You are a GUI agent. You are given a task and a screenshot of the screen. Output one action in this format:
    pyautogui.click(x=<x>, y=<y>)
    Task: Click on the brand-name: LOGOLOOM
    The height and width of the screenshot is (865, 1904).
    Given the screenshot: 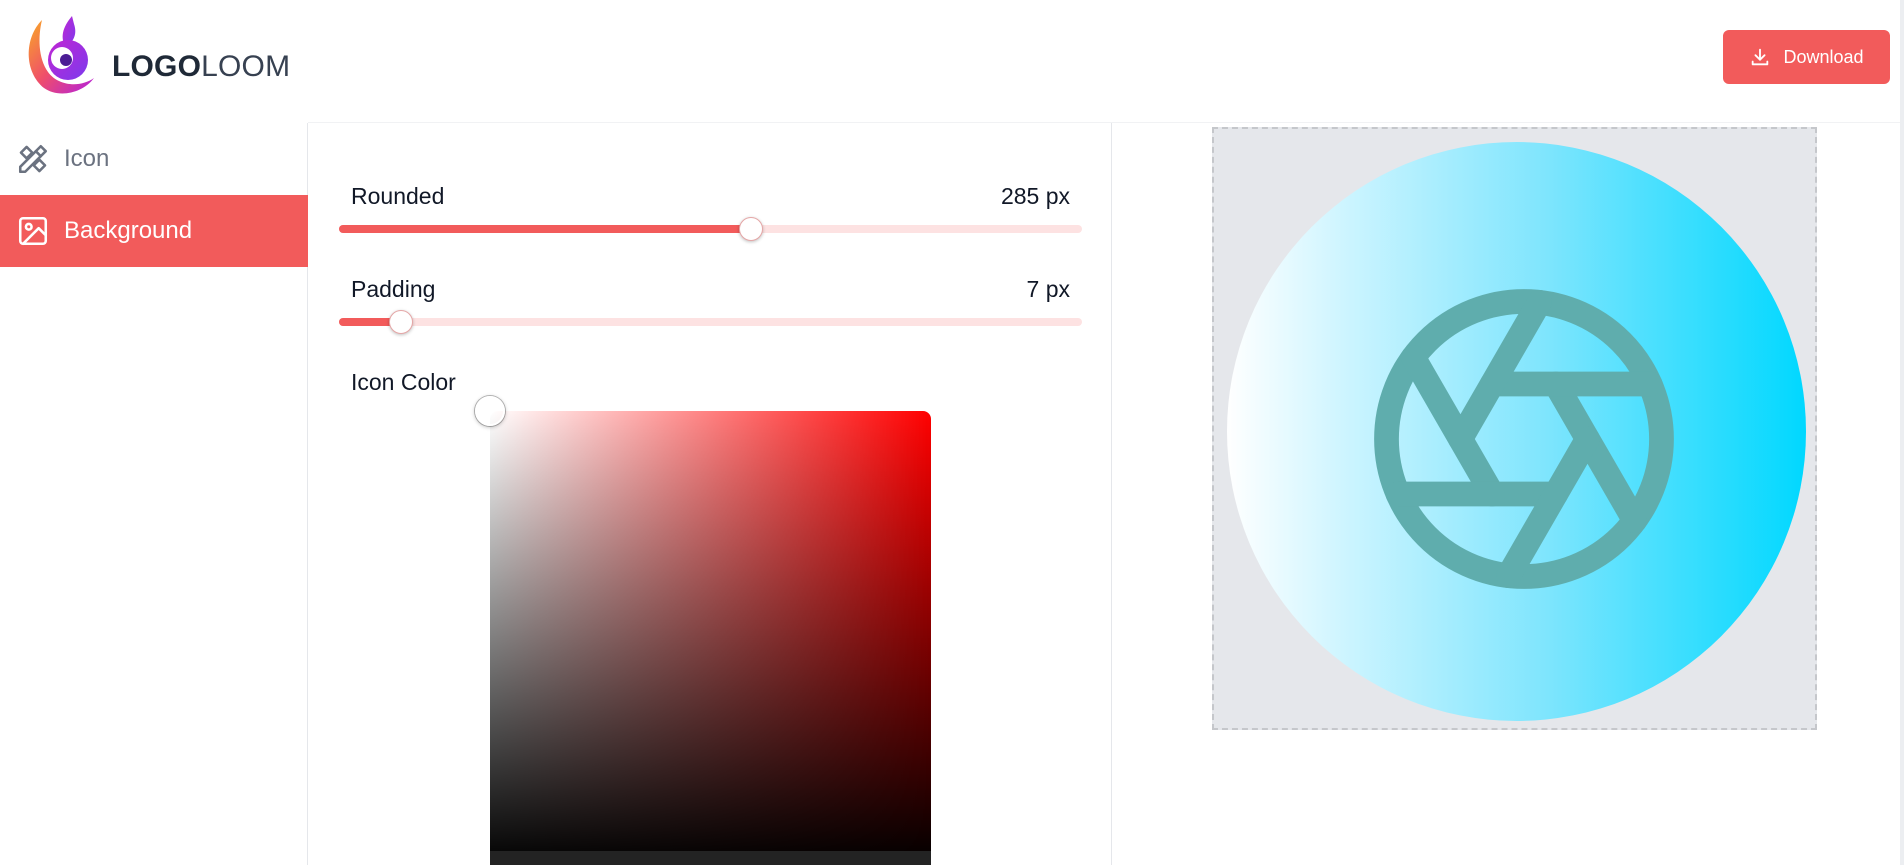 What is the action you would take?
    pyautogui.click(x=201, y=67)
    